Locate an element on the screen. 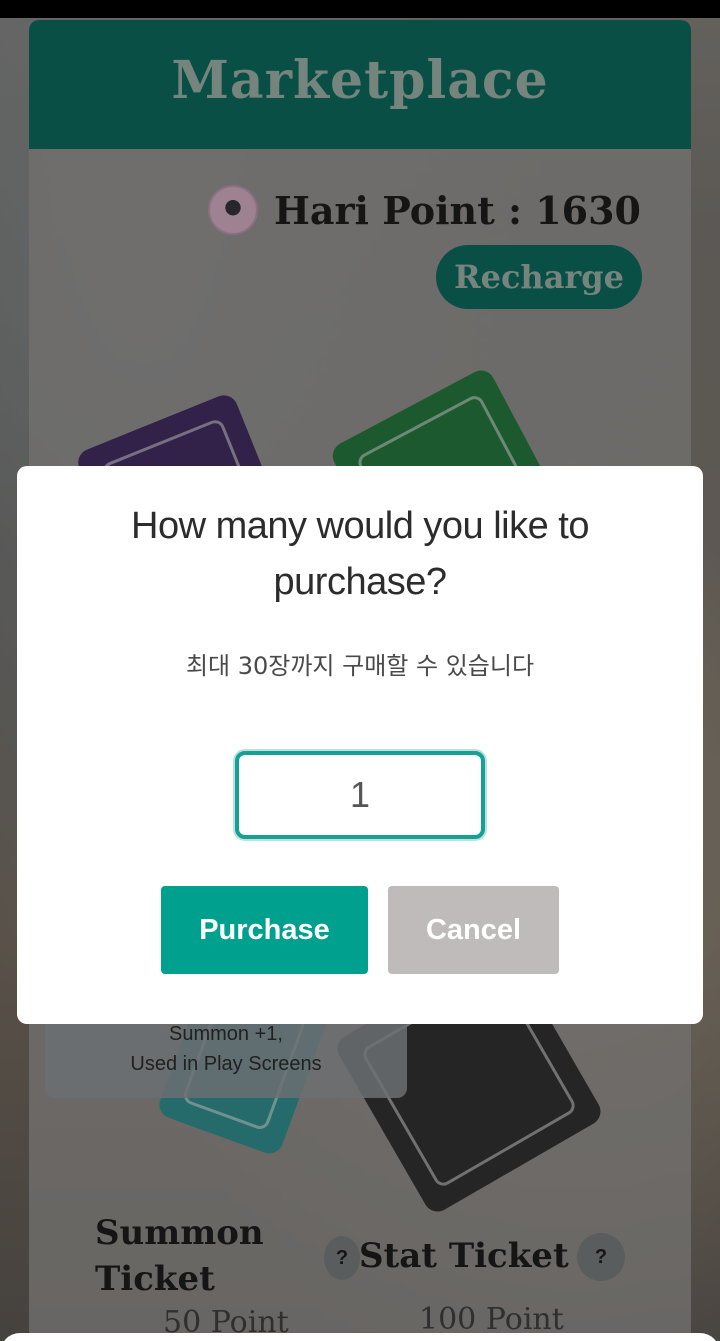  purchase-button: Purchase is located at coordinates (264, 930).